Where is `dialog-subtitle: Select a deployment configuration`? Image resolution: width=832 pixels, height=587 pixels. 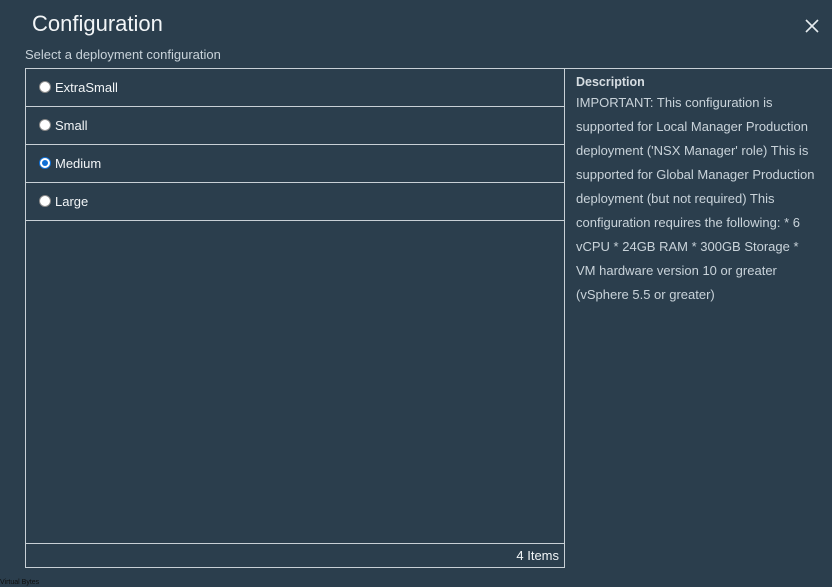
dialog-subtitle: Select a deployment configuration is located at coordinates (123, 54).